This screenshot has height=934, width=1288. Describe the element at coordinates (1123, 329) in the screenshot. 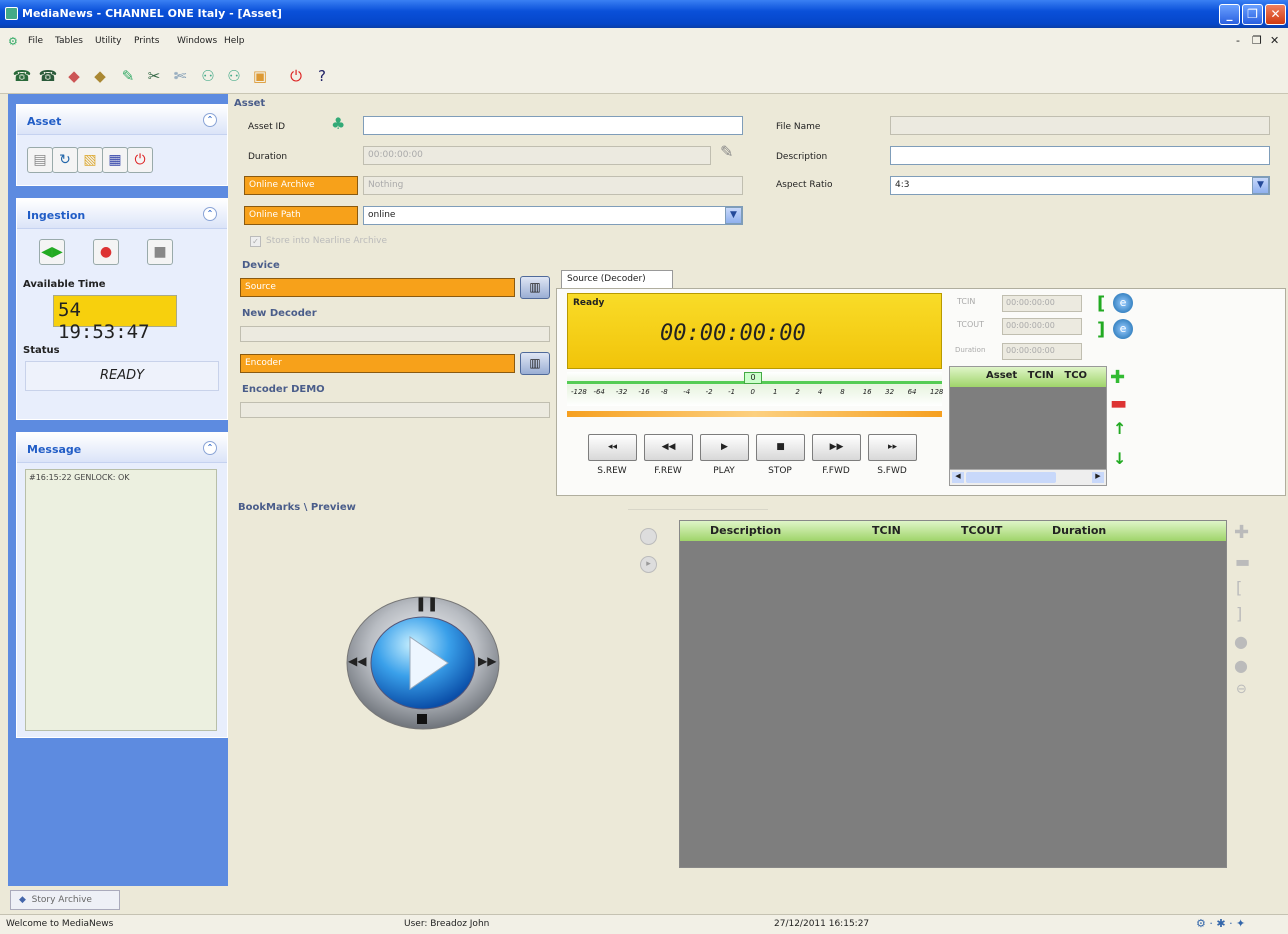

I see `goto-out-icon: e` at that location.